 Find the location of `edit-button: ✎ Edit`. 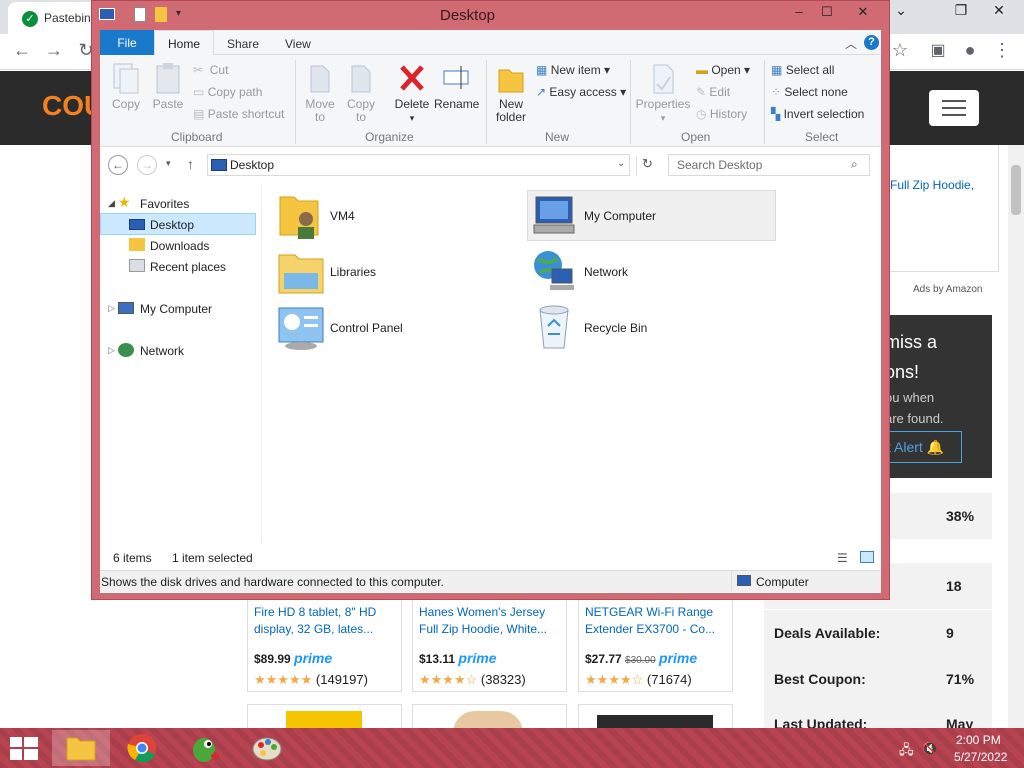

edit-button: ✎ Edit is located at coordinates (713, 92).